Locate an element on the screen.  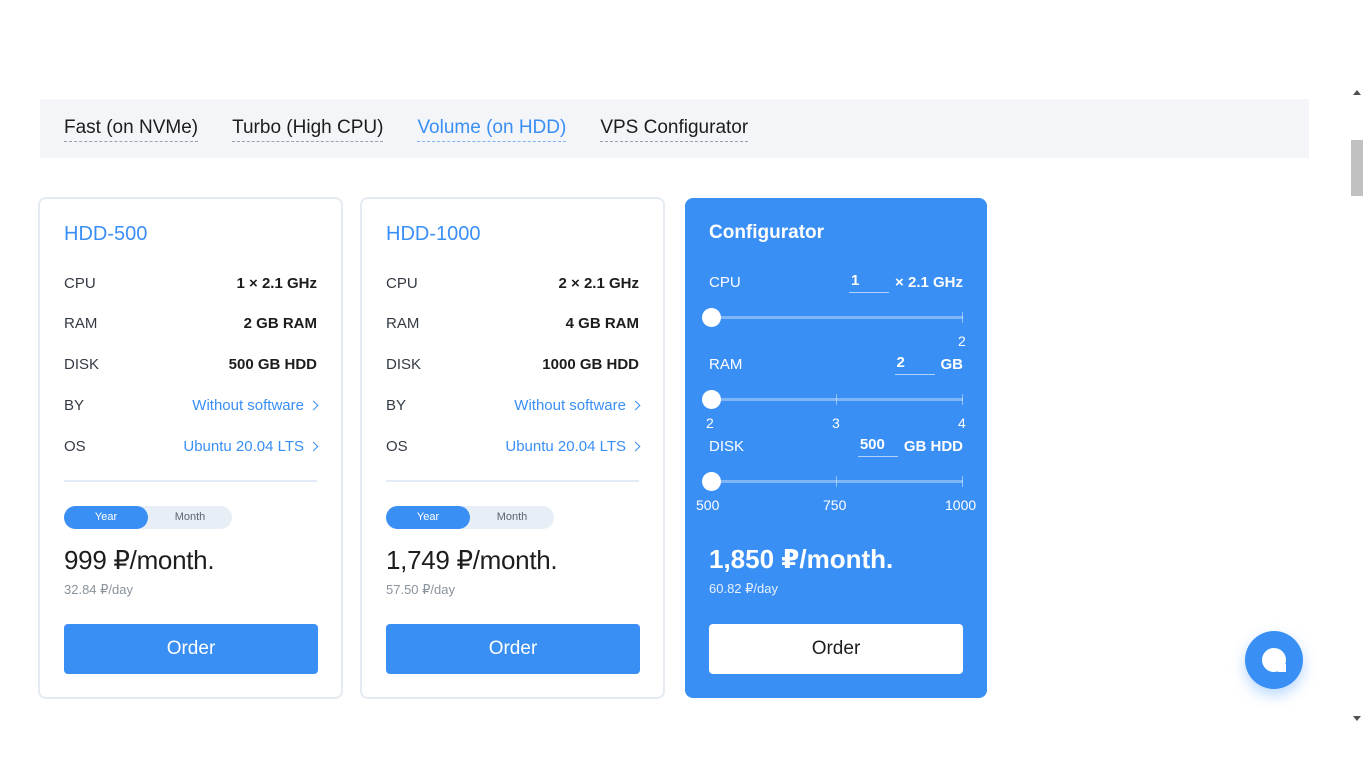
configurator-monthly-price: 1,850 ₽/month. is located at coordinates (801, 559).